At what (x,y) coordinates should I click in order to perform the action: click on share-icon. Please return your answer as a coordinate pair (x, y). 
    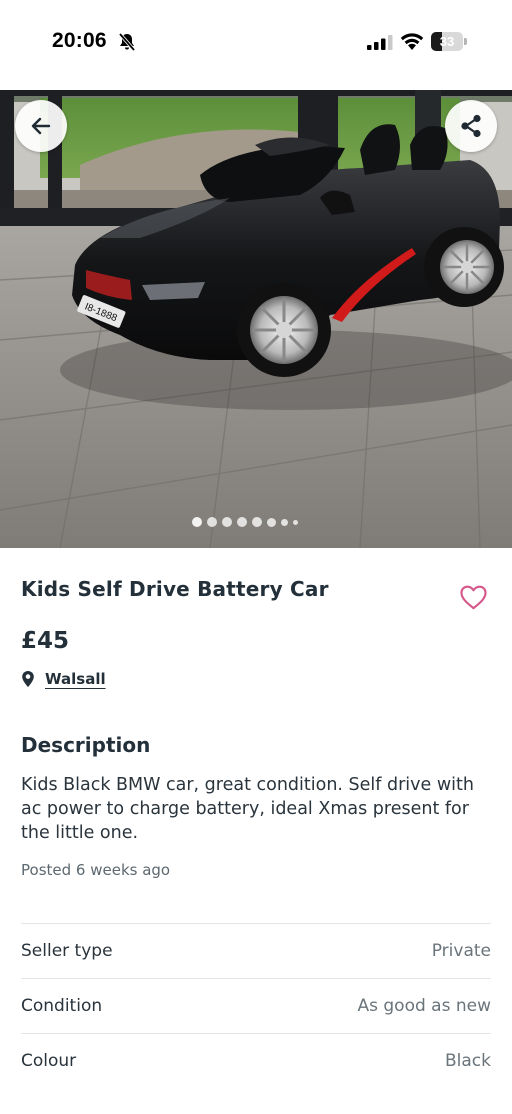
    Looking at the image, I should click on (471, 126).